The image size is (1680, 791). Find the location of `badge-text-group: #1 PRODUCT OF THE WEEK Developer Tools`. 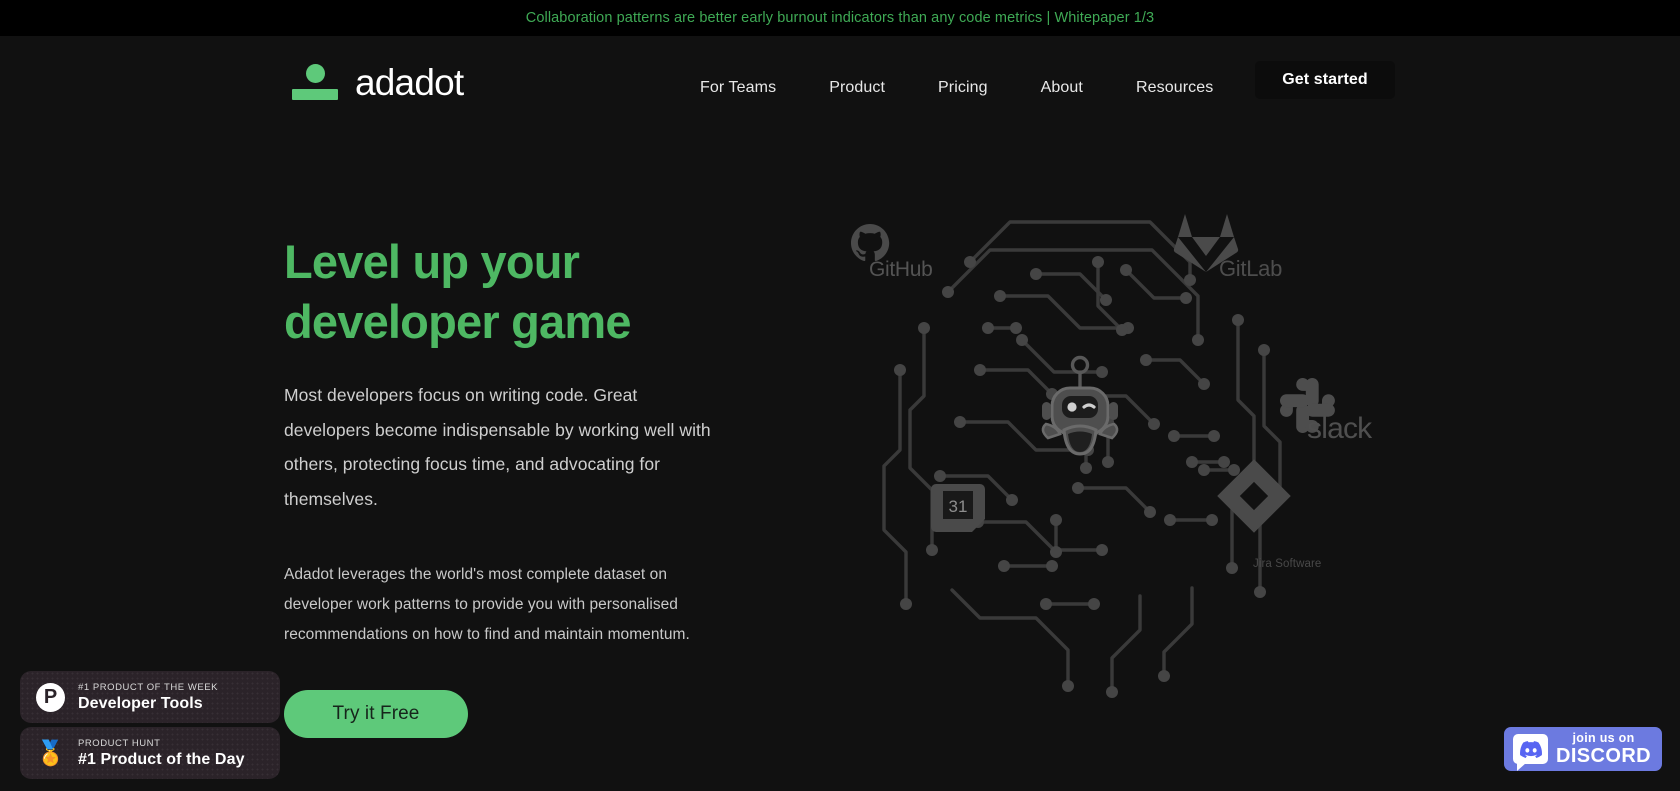

badge-text-group: #1 PRODUCT OF THE WEEK Developer Tools is located at coordinates (148, 697).